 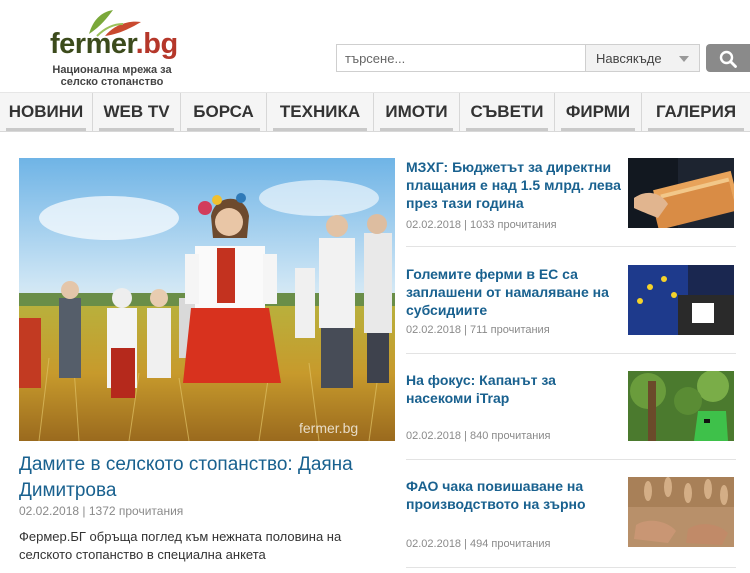 What do you see at coordinates (478, 330) in the screenshot?
I see `side-article-meta: 02.02.2018 | 711 прочитания` at bounding box center [478, 330].